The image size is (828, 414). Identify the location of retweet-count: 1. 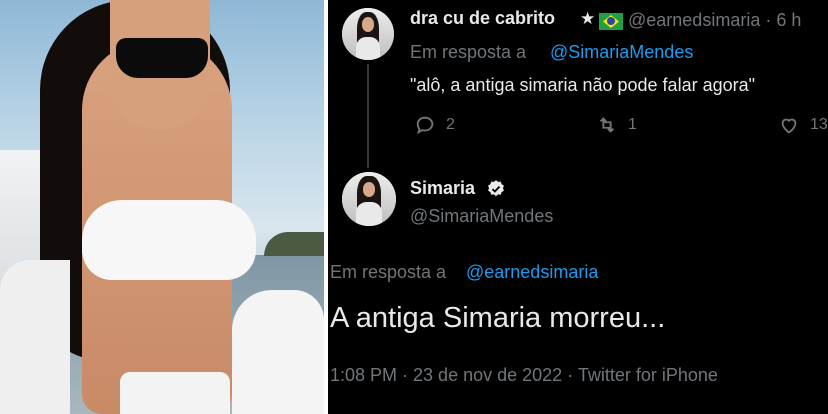
(632, 124).